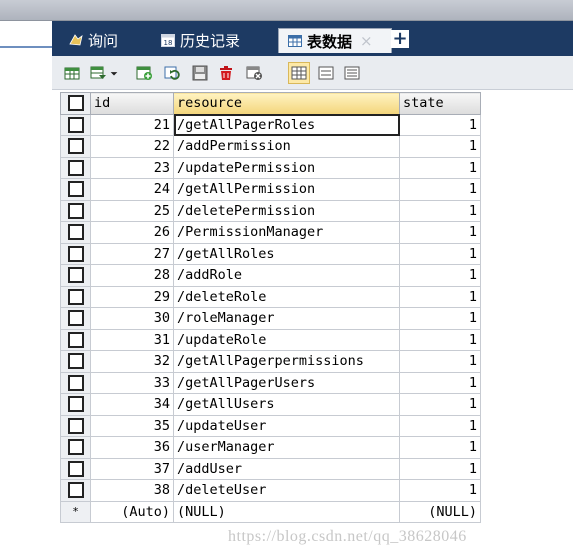  Describe the element at coordinates (286, 232) in the screenshot. I see `cell-resource: /PermissionManager` at that location.